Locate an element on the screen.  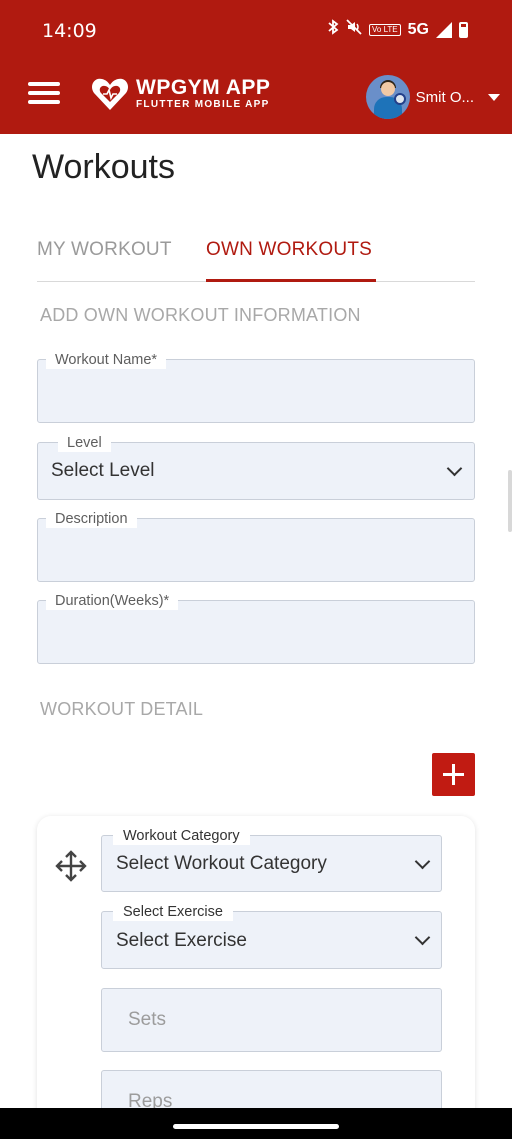
app-logo: WPGYM APP FLUTTER MOBILE APP is located at coordinates (180, 94).